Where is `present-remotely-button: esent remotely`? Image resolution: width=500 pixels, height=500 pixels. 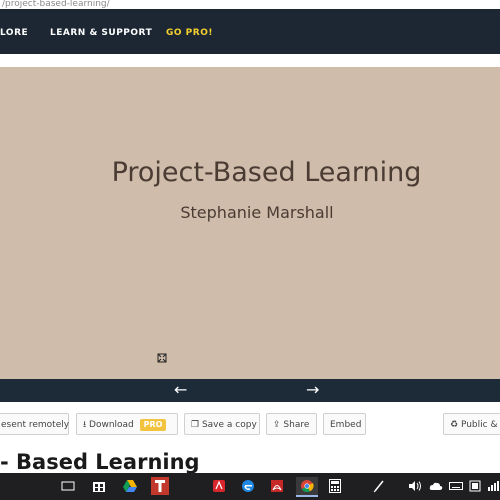 present-remotely-button: esent remotely is located at coordinates (34, 424).